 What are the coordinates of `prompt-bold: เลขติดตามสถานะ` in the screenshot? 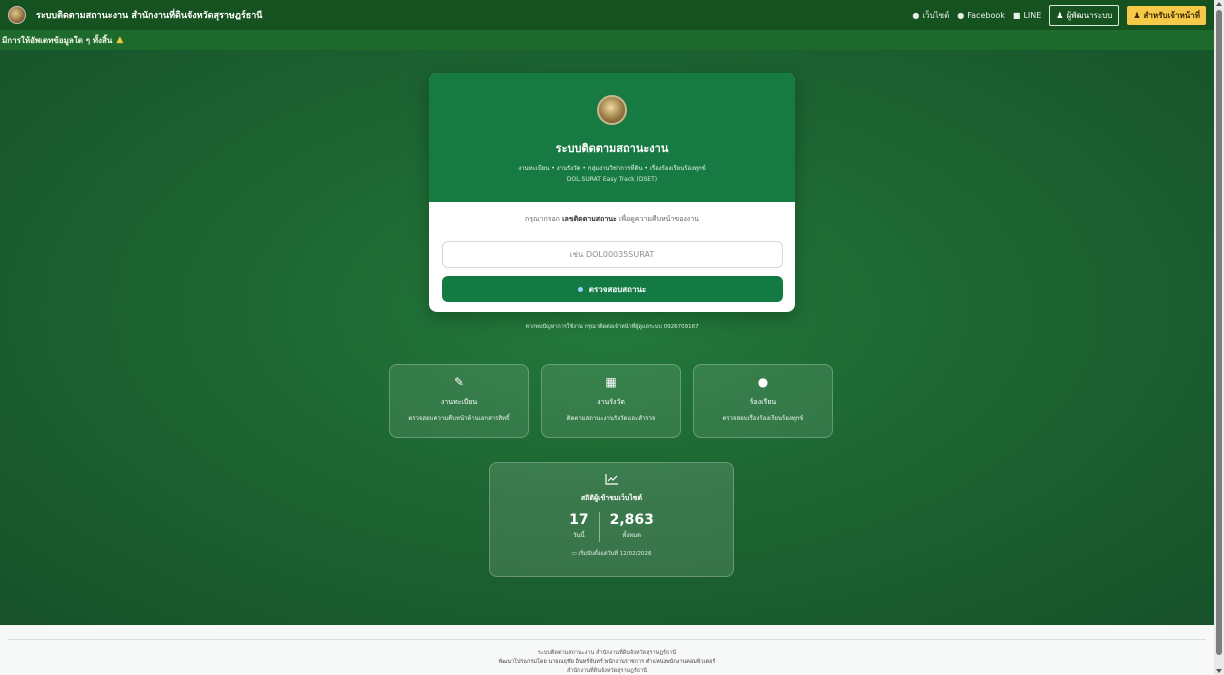 It's located at (589, 219).